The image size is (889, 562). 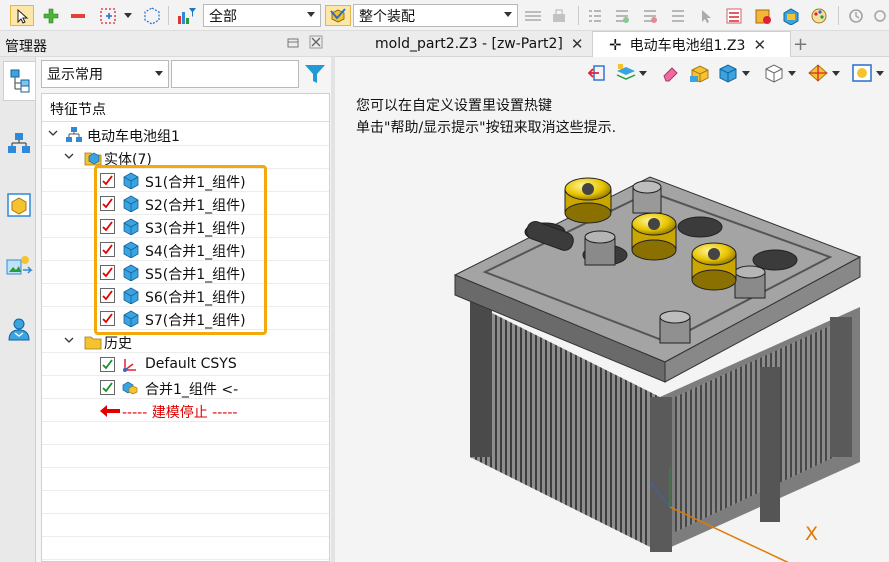 What do you see at coordinates (559, 15) in the screenshot?
I see `measure-icon` at bounding box center [559, 15].